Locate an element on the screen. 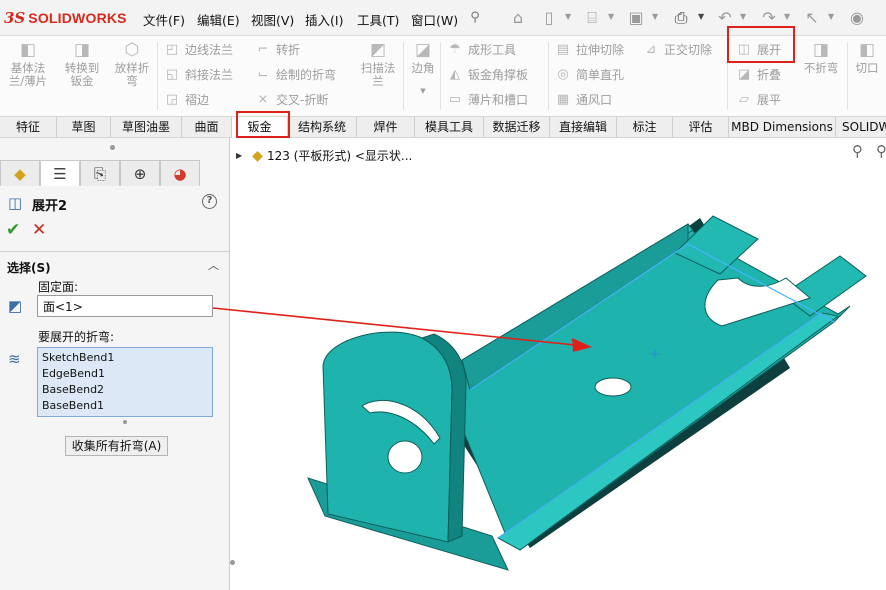 The width and height of the screenshot is (886, 590). menu-tools: 工具(T) is located at coordinates (378, 19).